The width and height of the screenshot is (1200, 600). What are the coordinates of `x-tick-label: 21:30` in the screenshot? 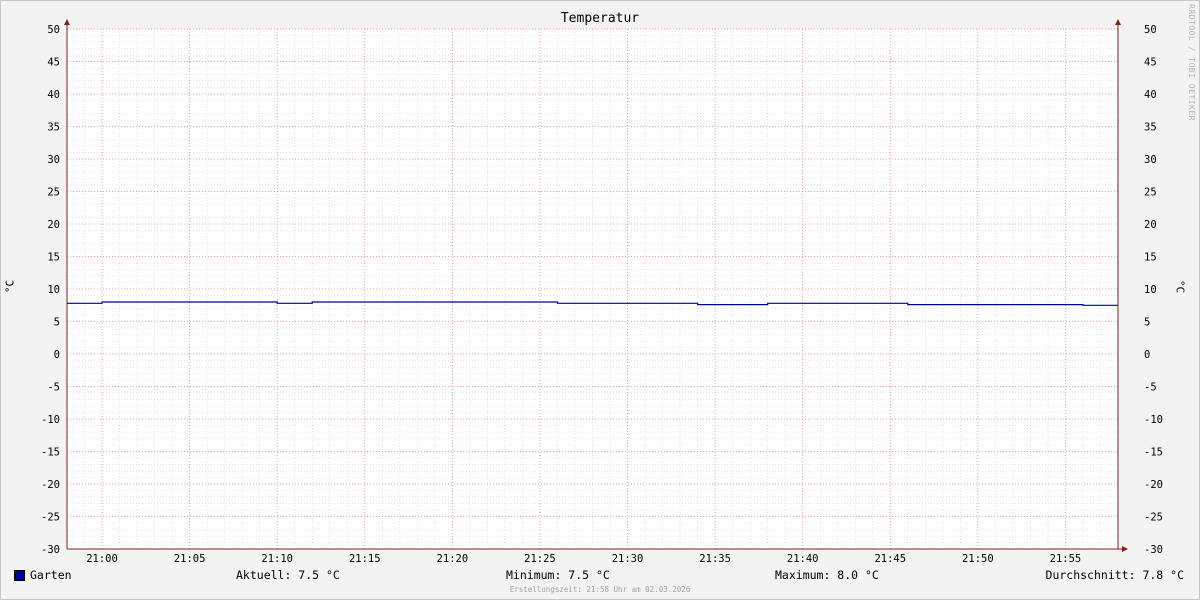 It's located at (628, 559).